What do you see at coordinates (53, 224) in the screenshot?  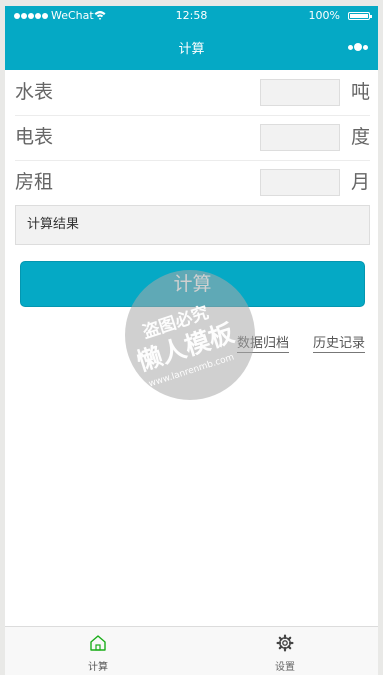 I see `result-label: 计算结果` at bounding box center [53, 224].